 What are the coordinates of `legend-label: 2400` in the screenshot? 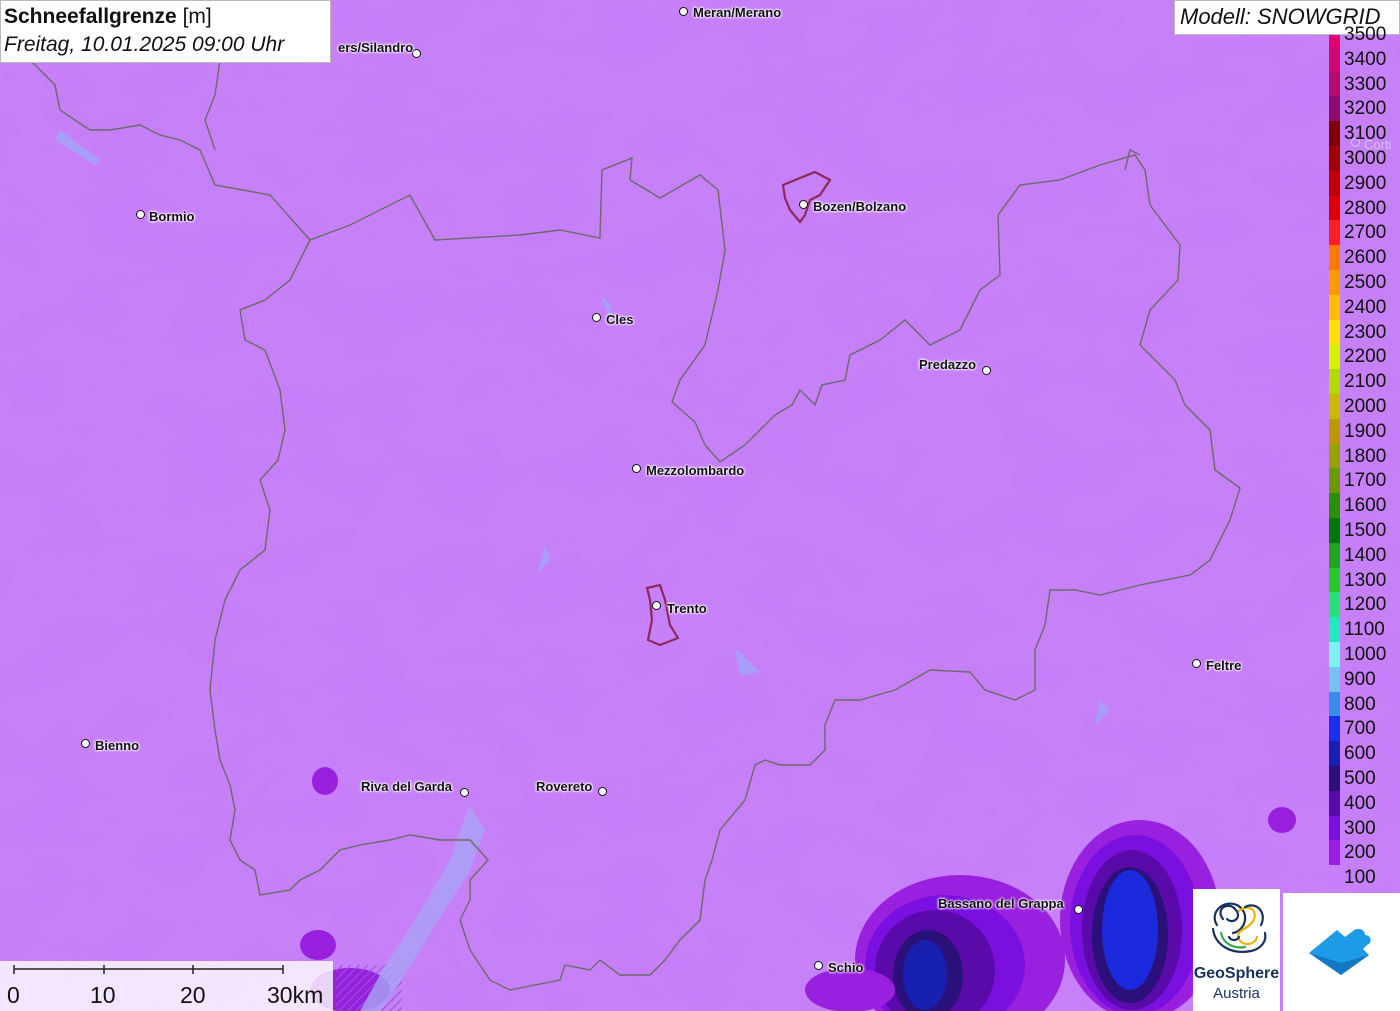 It's located at (1365, 307).